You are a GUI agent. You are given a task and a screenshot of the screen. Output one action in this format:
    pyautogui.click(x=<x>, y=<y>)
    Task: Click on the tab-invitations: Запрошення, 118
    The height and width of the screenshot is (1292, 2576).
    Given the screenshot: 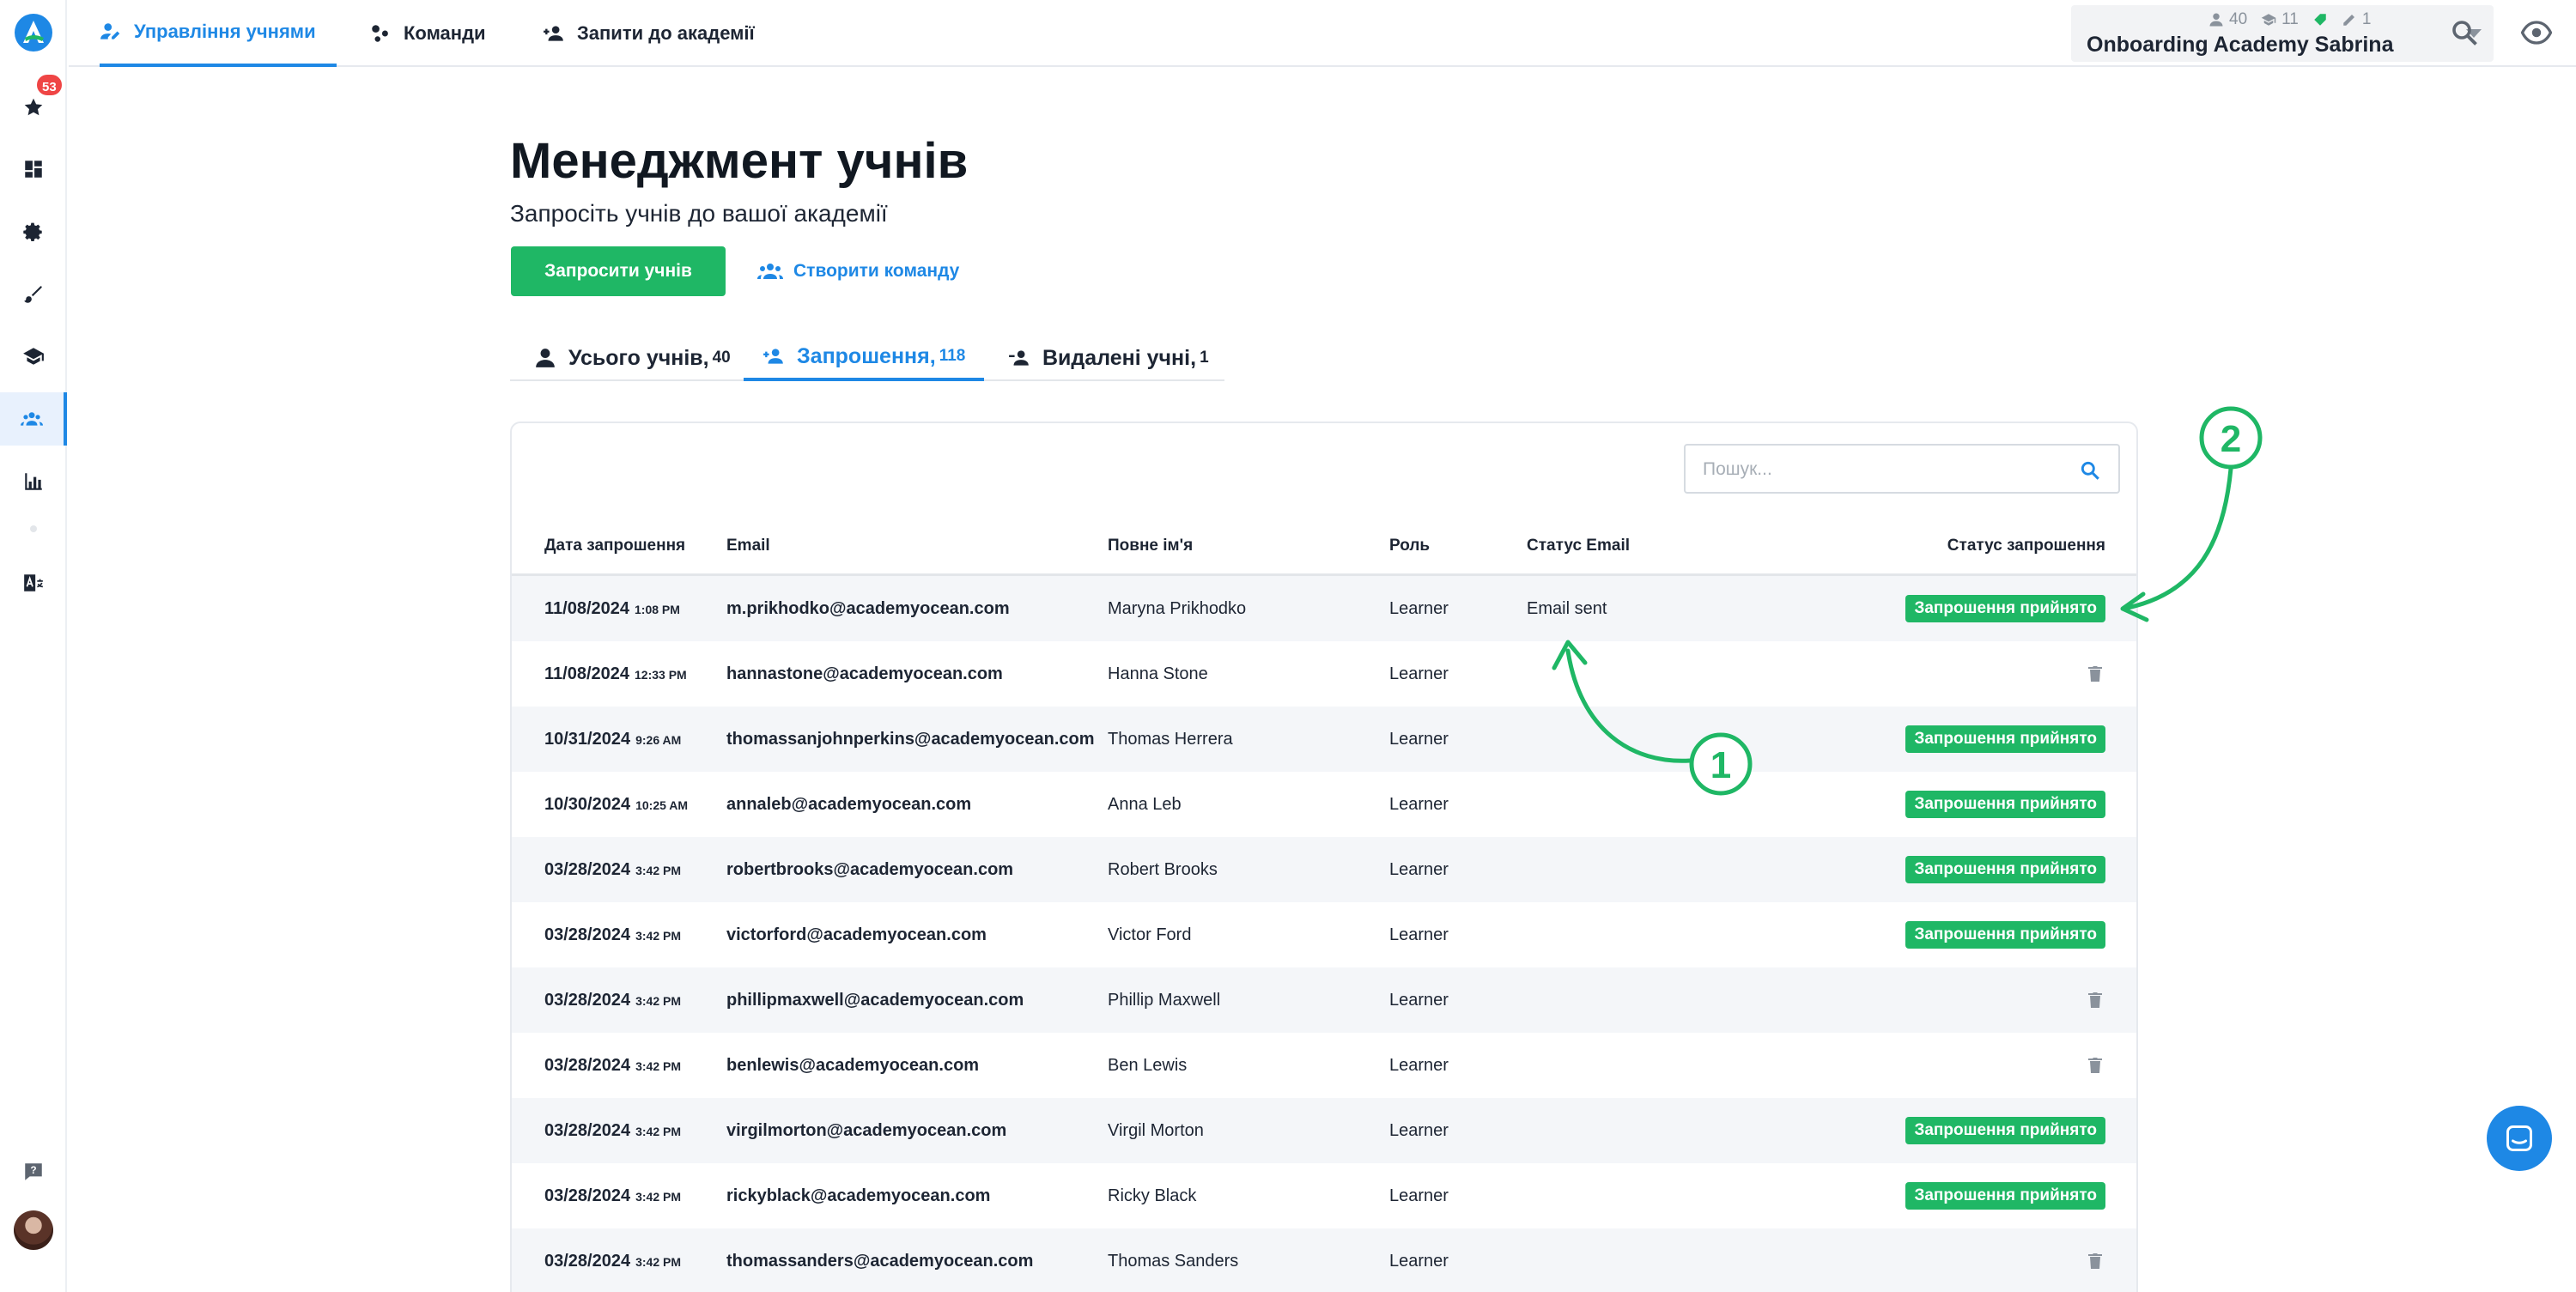 What is the action you would take?
    pyautogui.click(x=865, y=358)
    